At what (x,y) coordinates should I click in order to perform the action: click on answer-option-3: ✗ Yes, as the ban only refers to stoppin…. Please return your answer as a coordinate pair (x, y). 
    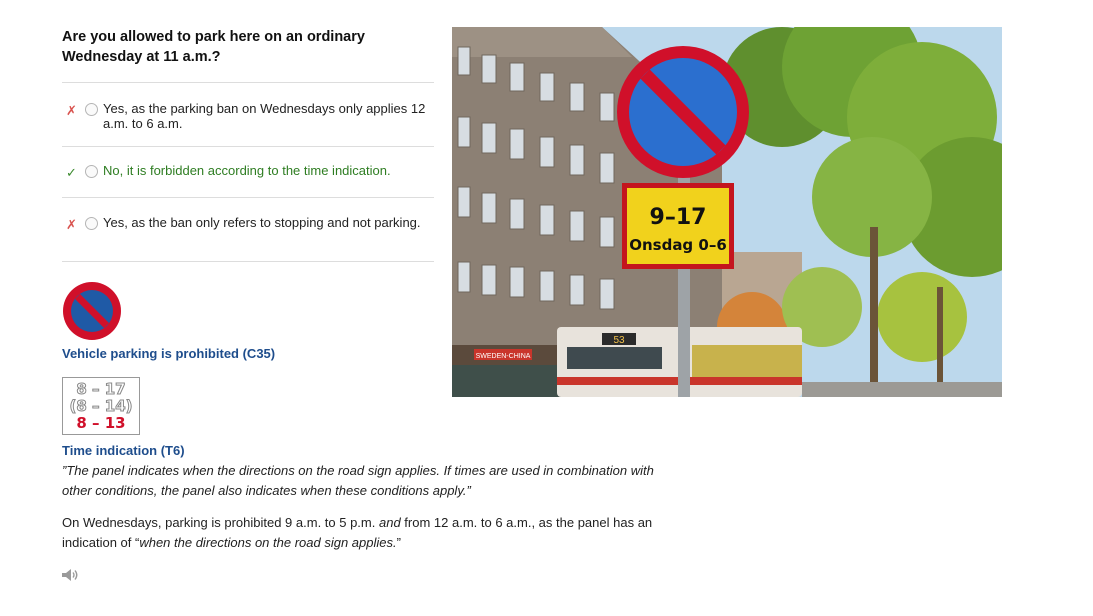
    Looking at the image, I should click on (248, 229).